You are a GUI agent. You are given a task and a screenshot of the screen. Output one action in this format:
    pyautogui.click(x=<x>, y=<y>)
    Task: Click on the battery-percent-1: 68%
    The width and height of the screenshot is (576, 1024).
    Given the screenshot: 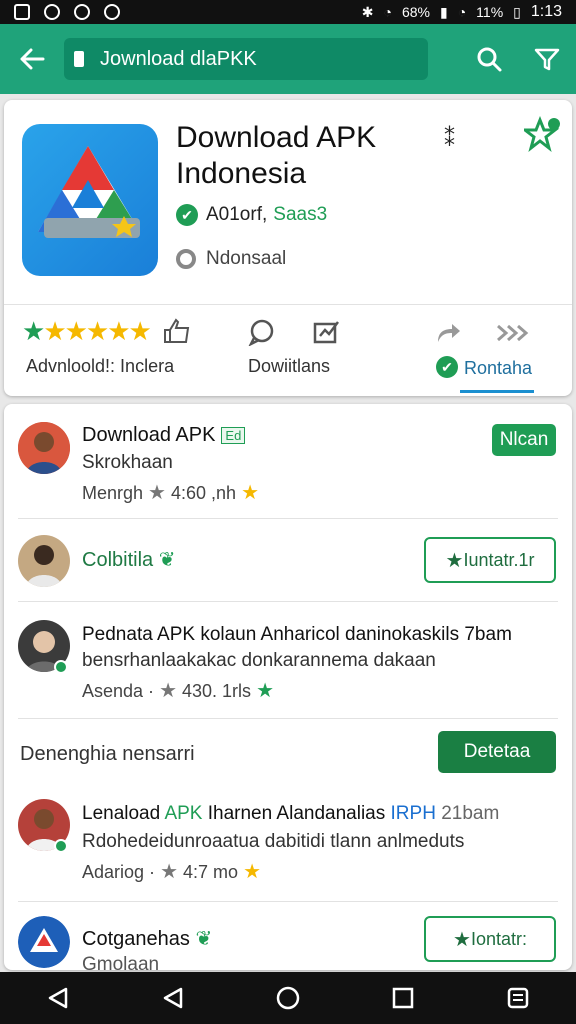 What is the action you would take?
    pyautogui.click(x=415, y=12)
    